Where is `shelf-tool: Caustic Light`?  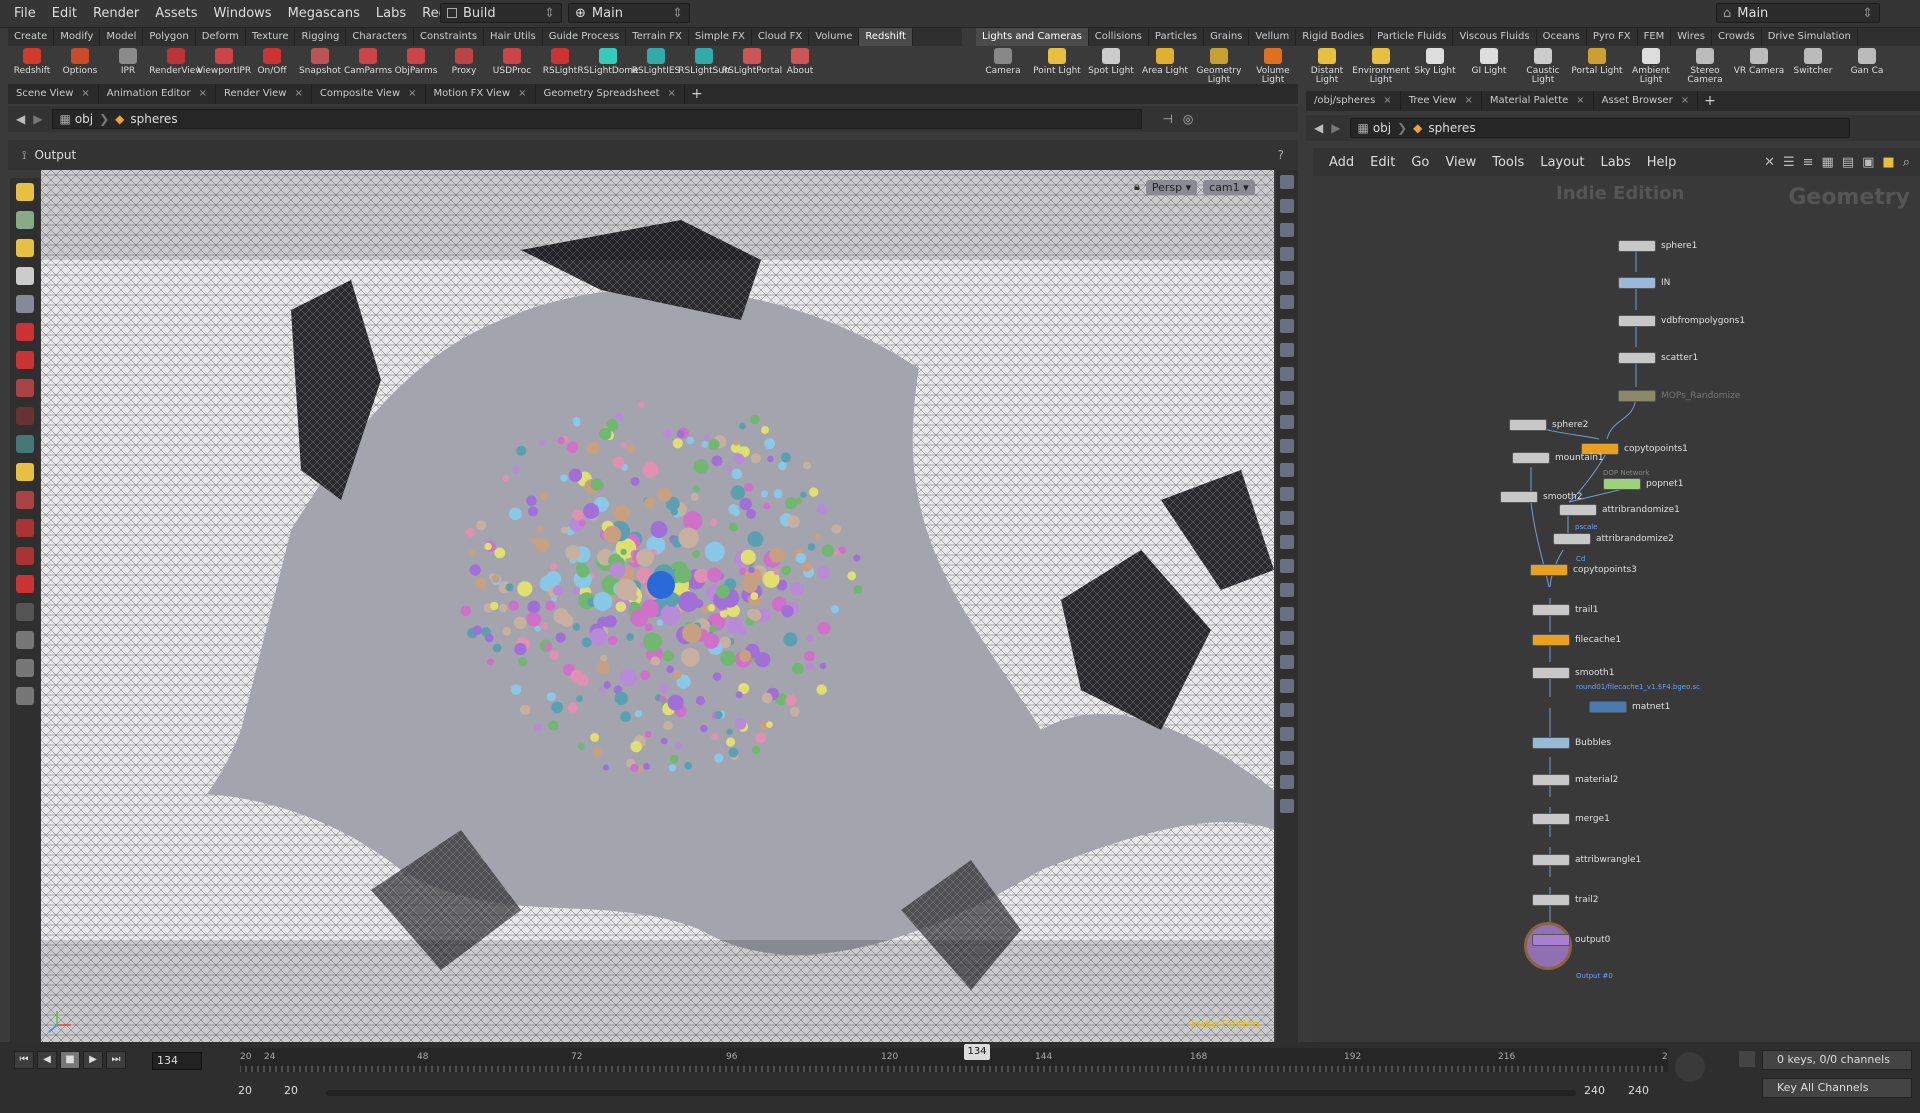 shelf-tool: Caustic Light is located at coordinates (1543, 65).